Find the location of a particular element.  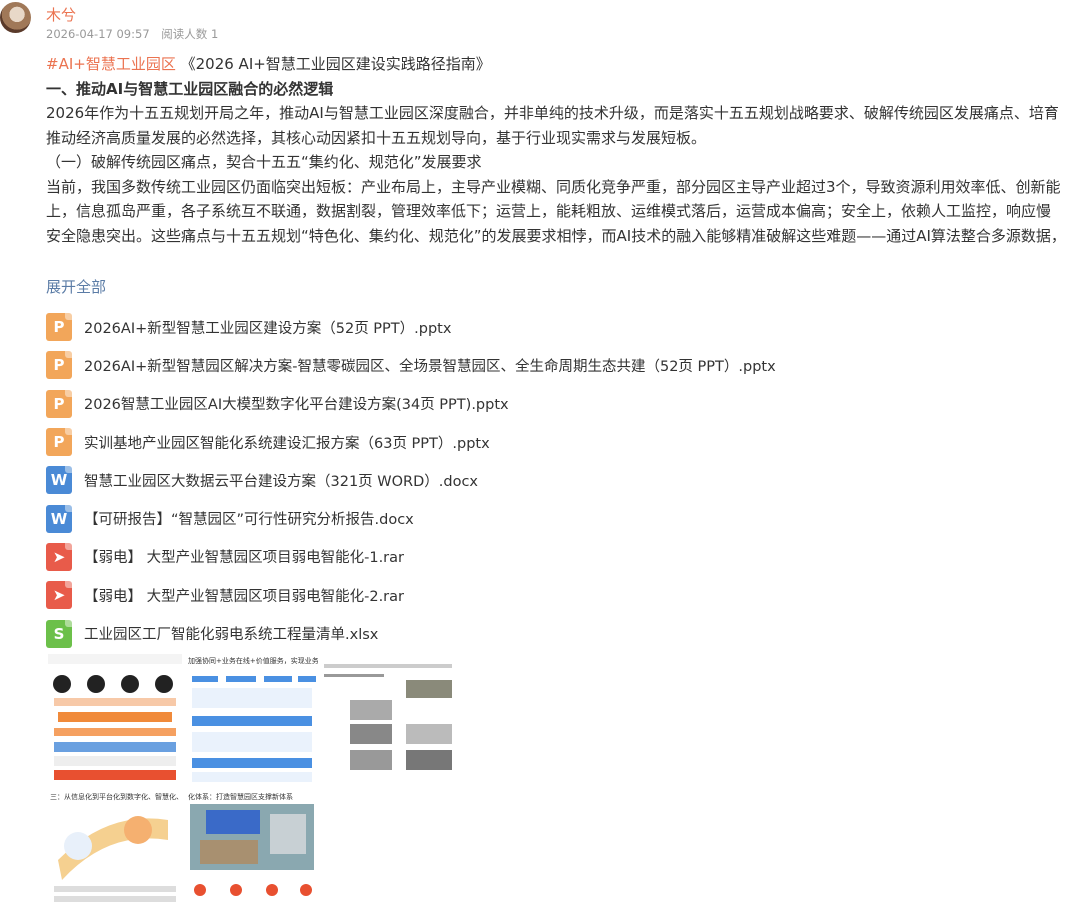

image-thumbnail: 三：从信息化到平台化到数字化、智慧化、低碳化 is located at coordinates (115, 851).